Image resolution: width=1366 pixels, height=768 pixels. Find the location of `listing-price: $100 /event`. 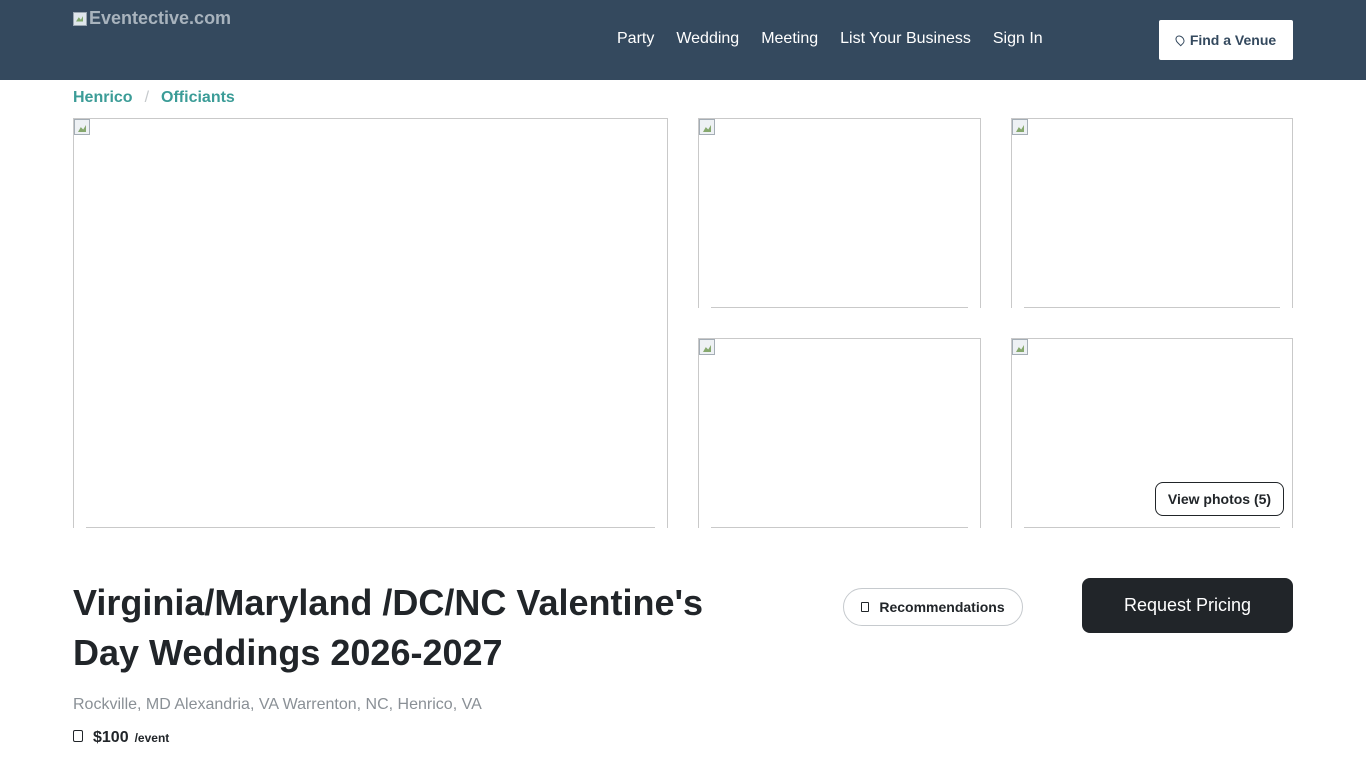

listing-price: $100 /event is located at coordinates (121, 738).